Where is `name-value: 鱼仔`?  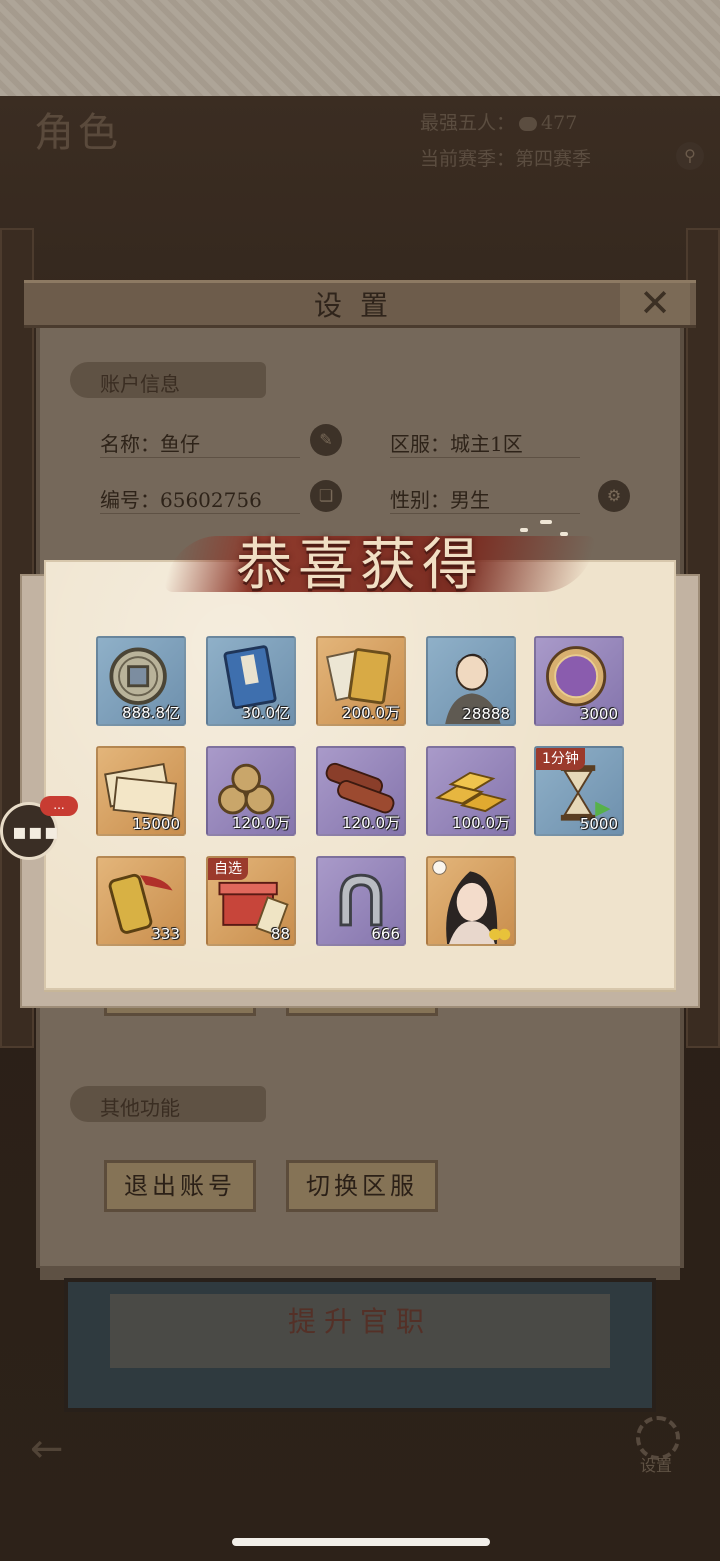
name-value: 鱼仔 is located at coordinates (180, 444).